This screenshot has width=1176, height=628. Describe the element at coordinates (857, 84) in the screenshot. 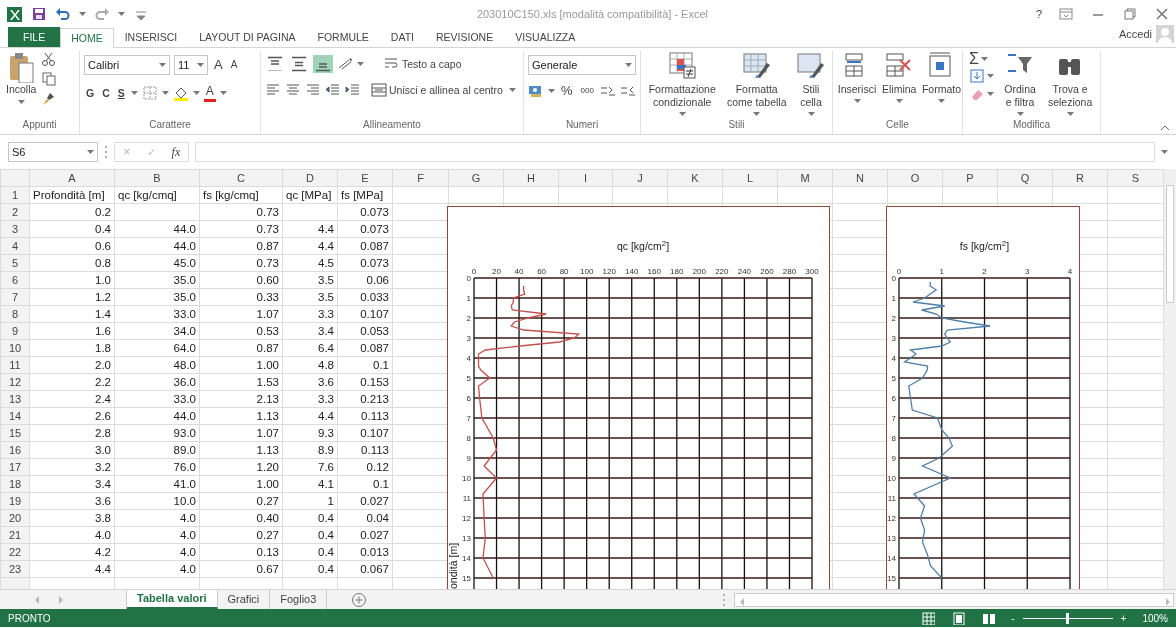

I see `cells-button: Inserisci` at that location.